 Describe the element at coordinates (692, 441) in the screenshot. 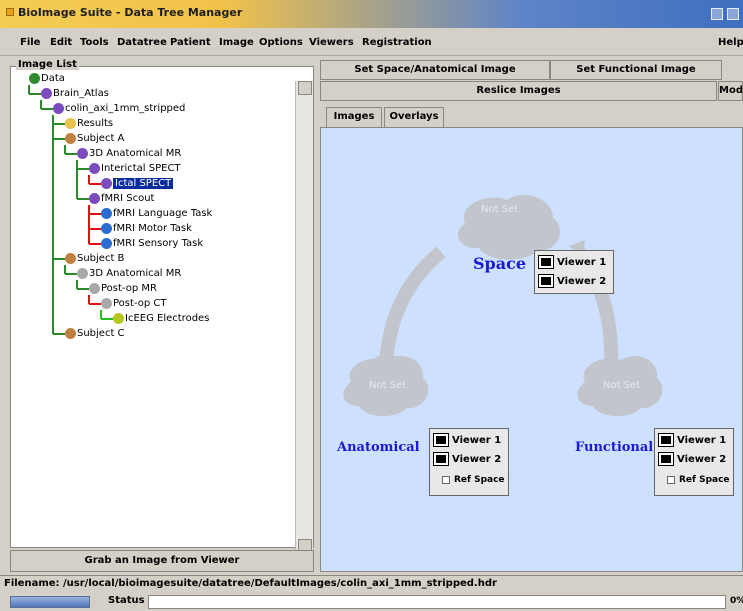

I see `functional-viewer1: Viewer 1` at that location.